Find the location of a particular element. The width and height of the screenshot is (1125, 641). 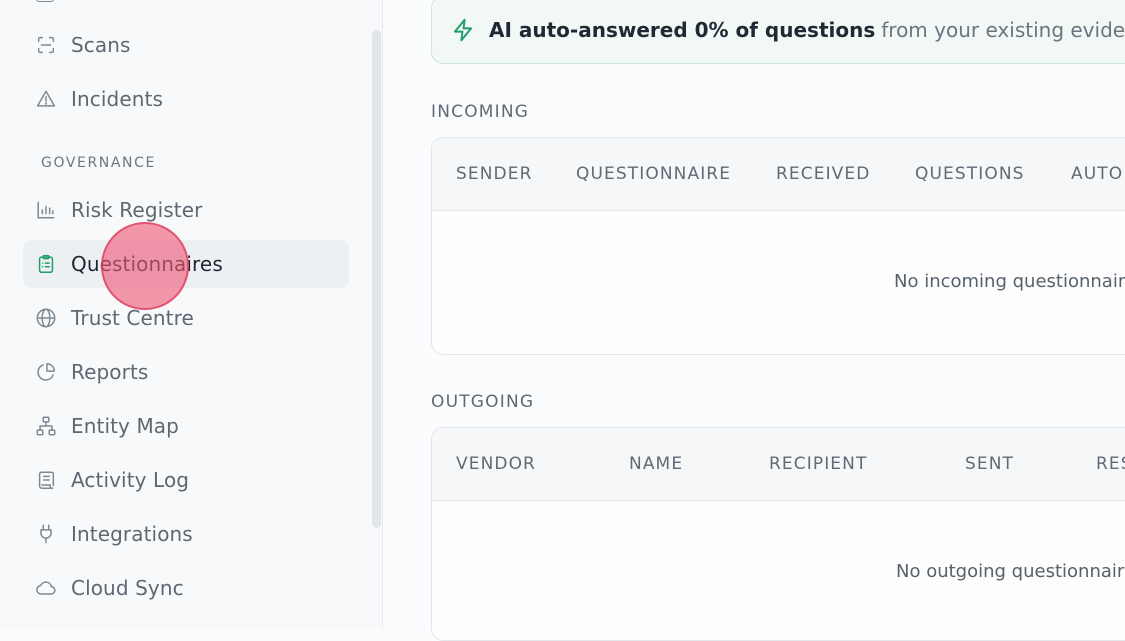

column-header-vendor: VENDOR is located at coordinates (496, 464).